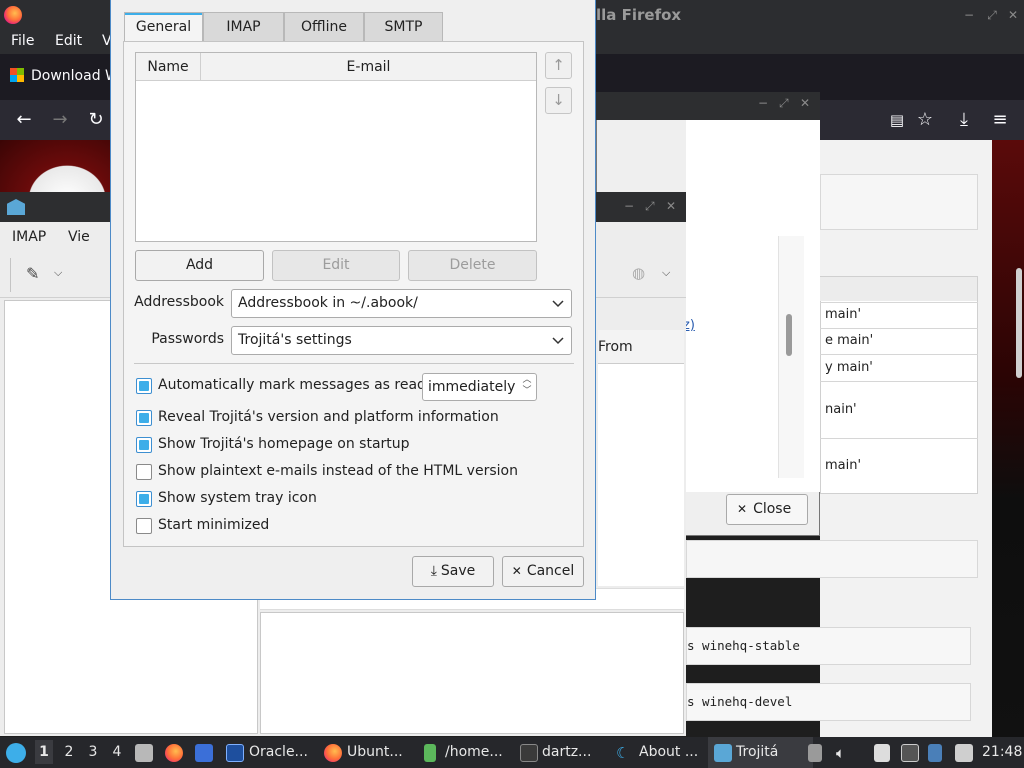 Image resolution: width=1024 pixels, height=768 pixels. Describe the element at coordinates (910, 753) in the screenshot. I see `display-icon` at that location.